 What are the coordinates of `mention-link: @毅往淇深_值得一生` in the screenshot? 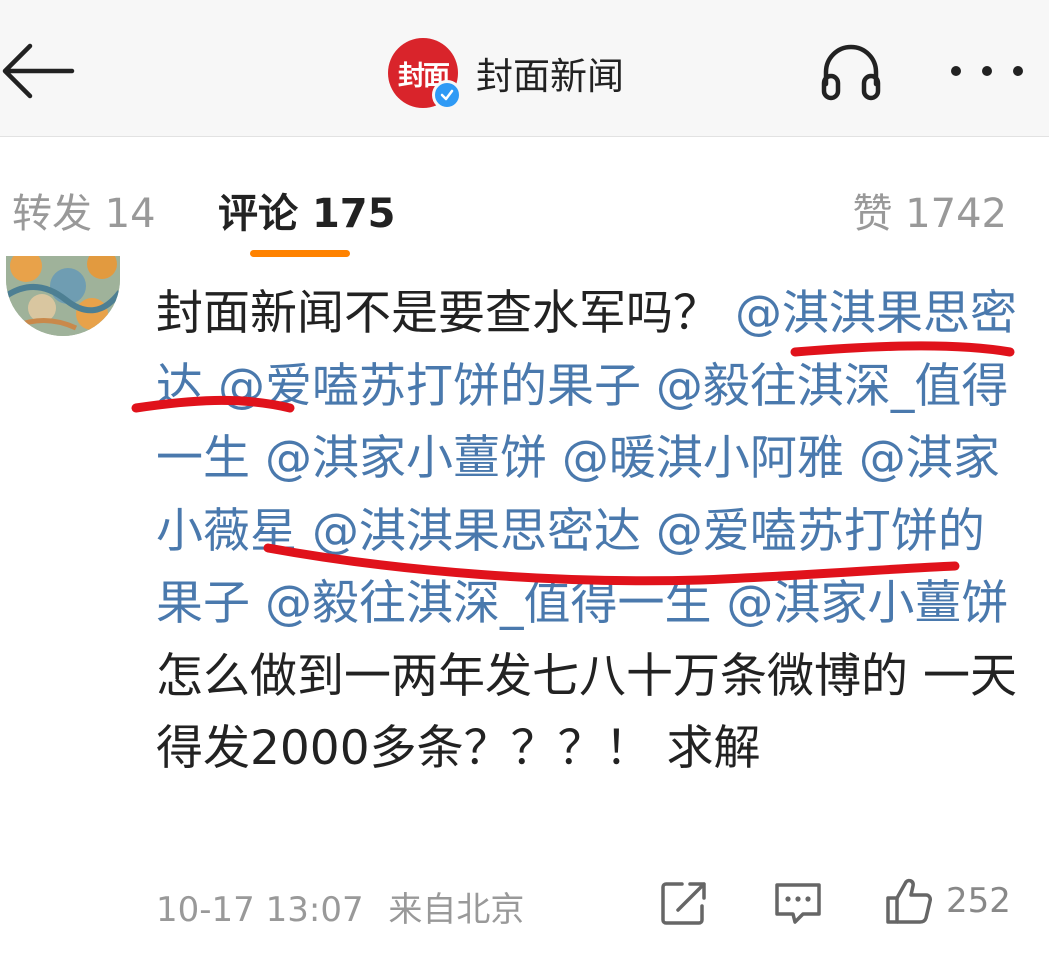 It's located at (488, 603).